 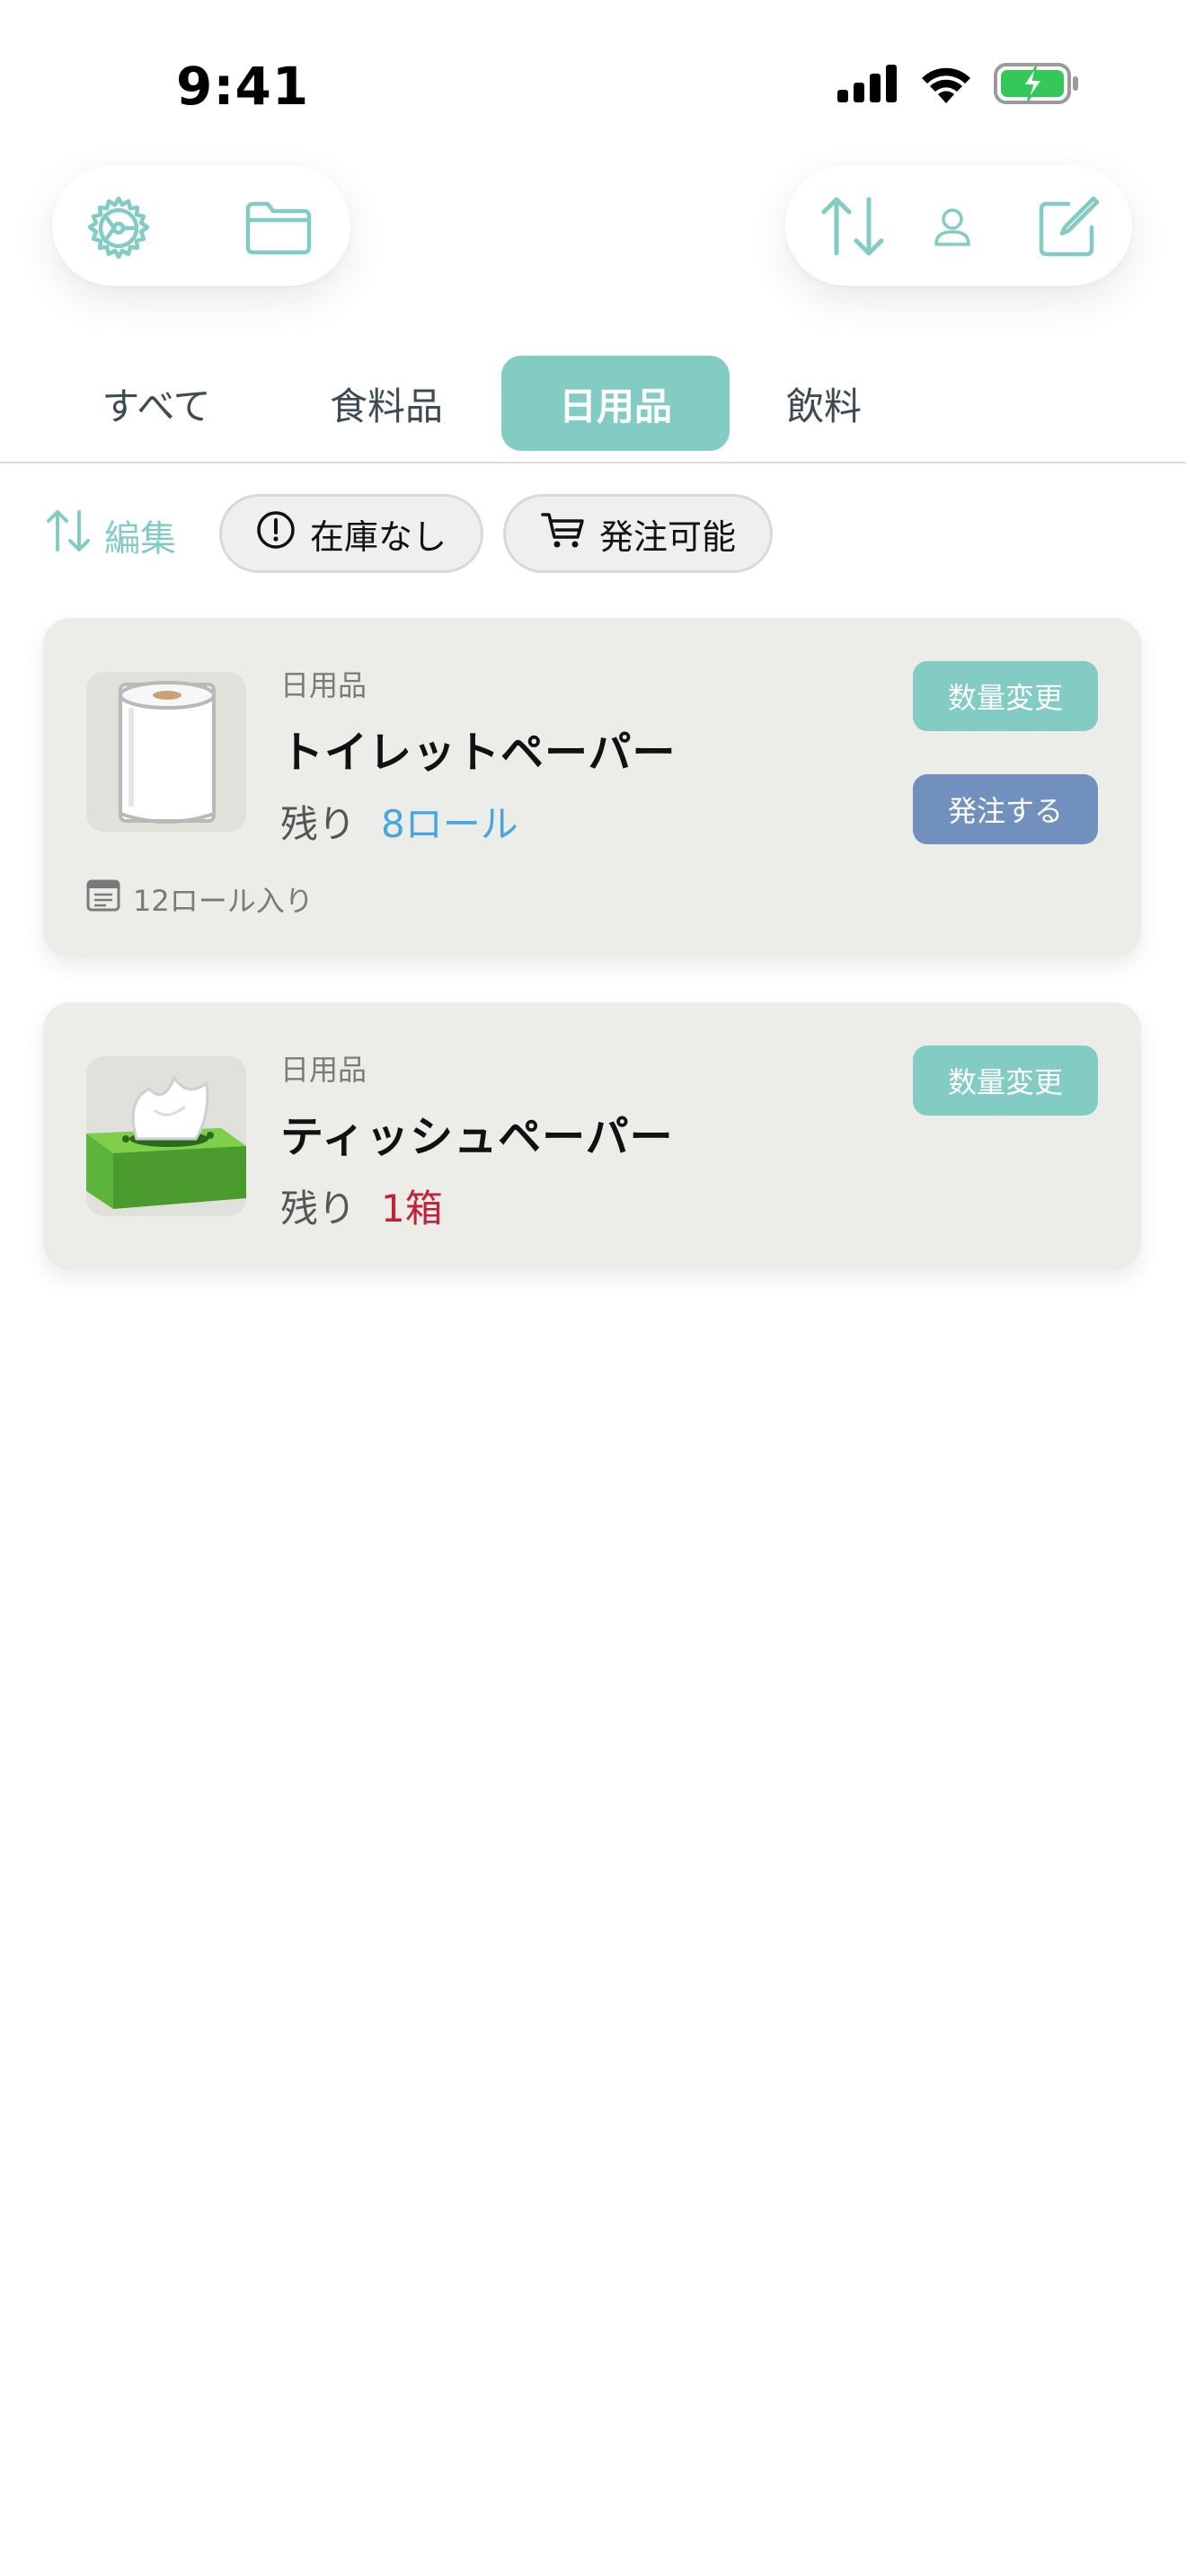 I want to click on item-stock: 残り 8ロール, so click(x=399, y=821).